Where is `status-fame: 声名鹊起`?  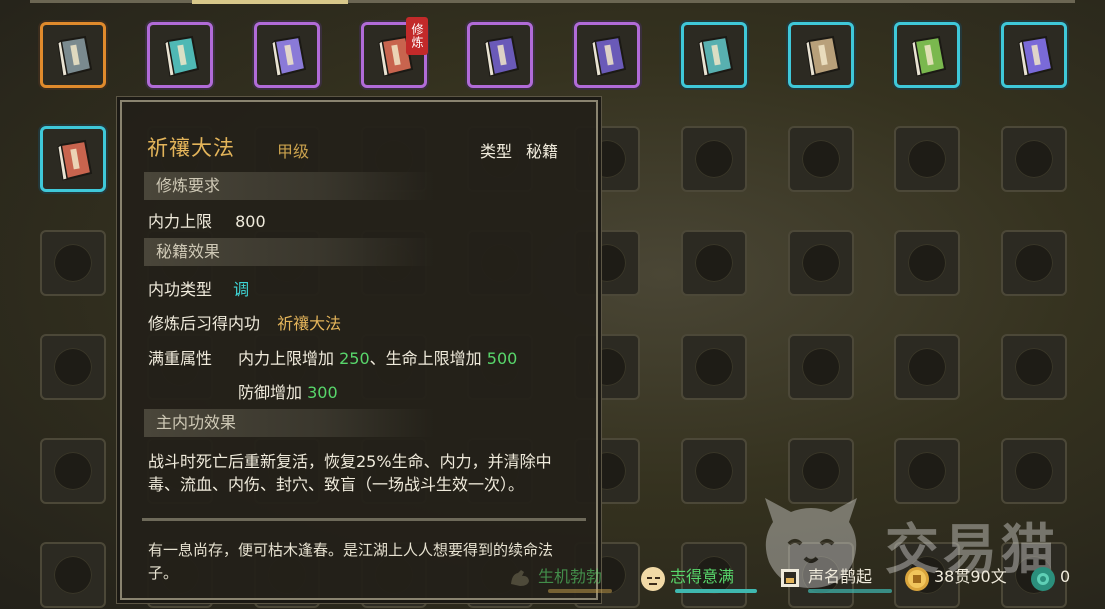
status-fame: 声名鹊起 is located at coordinates (825, 577).